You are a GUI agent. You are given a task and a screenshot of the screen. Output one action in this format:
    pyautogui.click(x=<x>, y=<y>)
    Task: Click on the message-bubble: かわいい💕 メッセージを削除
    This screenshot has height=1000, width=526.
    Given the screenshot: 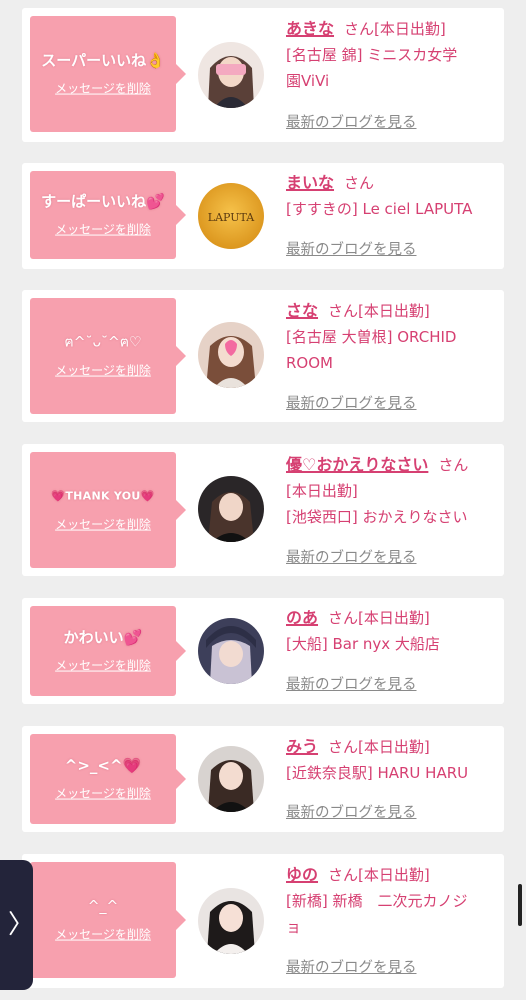 What is the action you would take?
    pyautogui.click(x=108, y=651)
    